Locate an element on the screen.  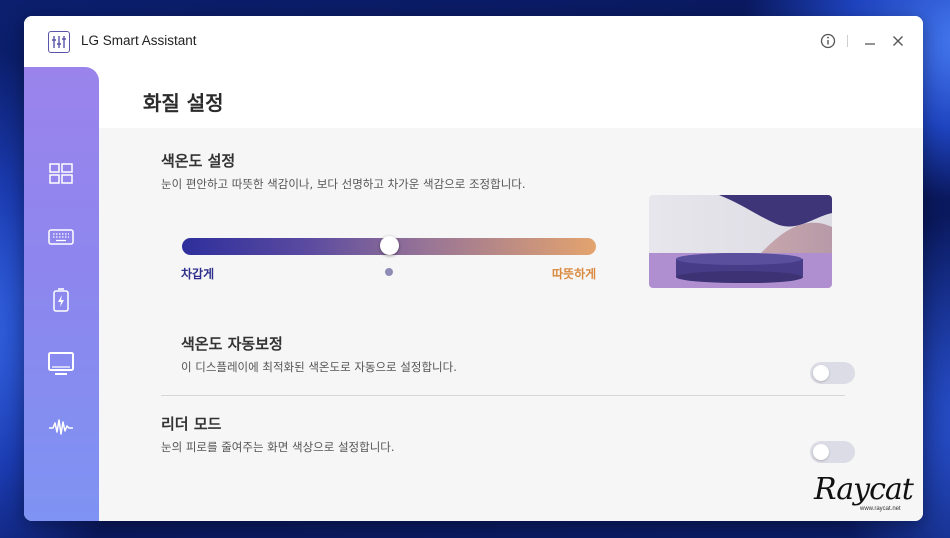
watermark-url: www.raycat.net is located at coordinates (880, 509).